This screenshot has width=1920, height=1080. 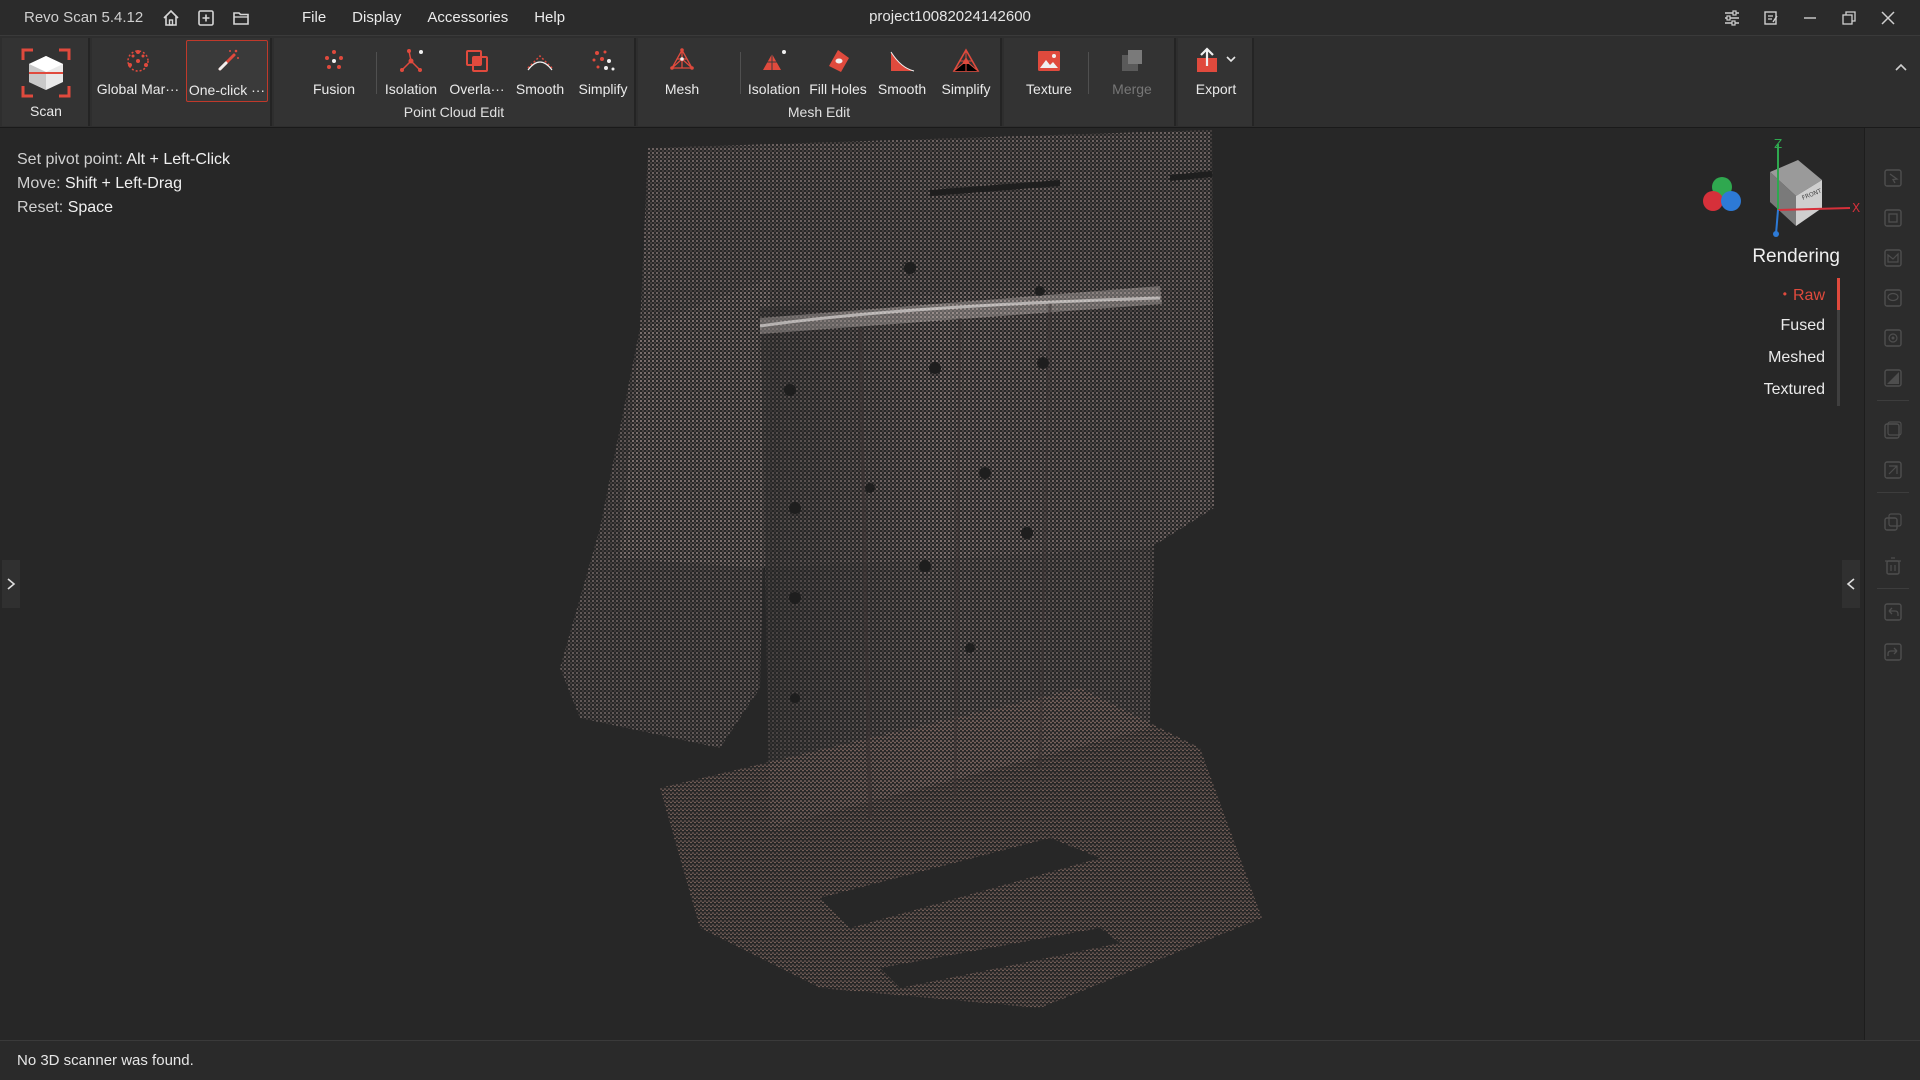 I want to click on restore-icon, so click(x=1849, y=18).